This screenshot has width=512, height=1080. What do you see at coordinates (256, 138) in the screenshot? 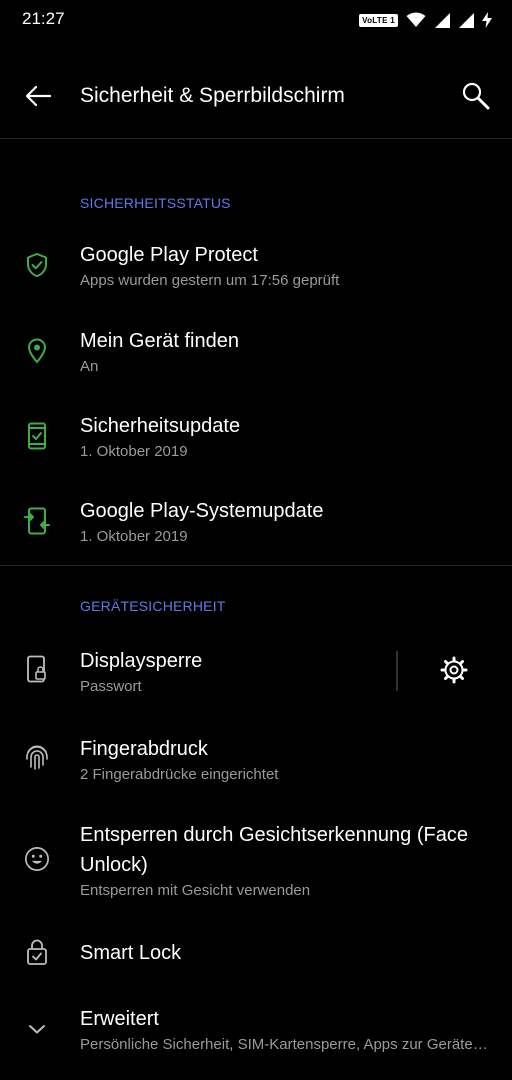
I see `app-bar-divider` at bounding box center [256, 138].